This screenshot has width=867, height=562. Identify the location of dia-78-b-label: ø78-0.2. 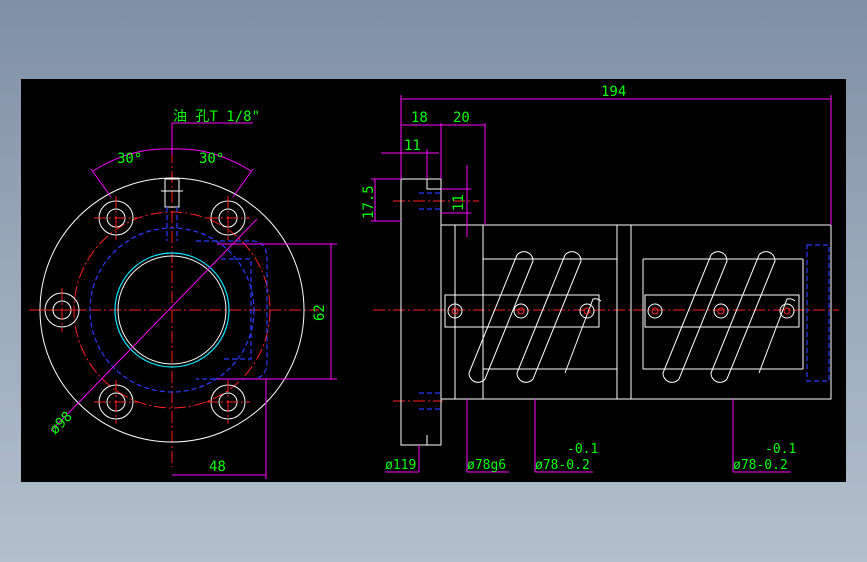
(760, 465).